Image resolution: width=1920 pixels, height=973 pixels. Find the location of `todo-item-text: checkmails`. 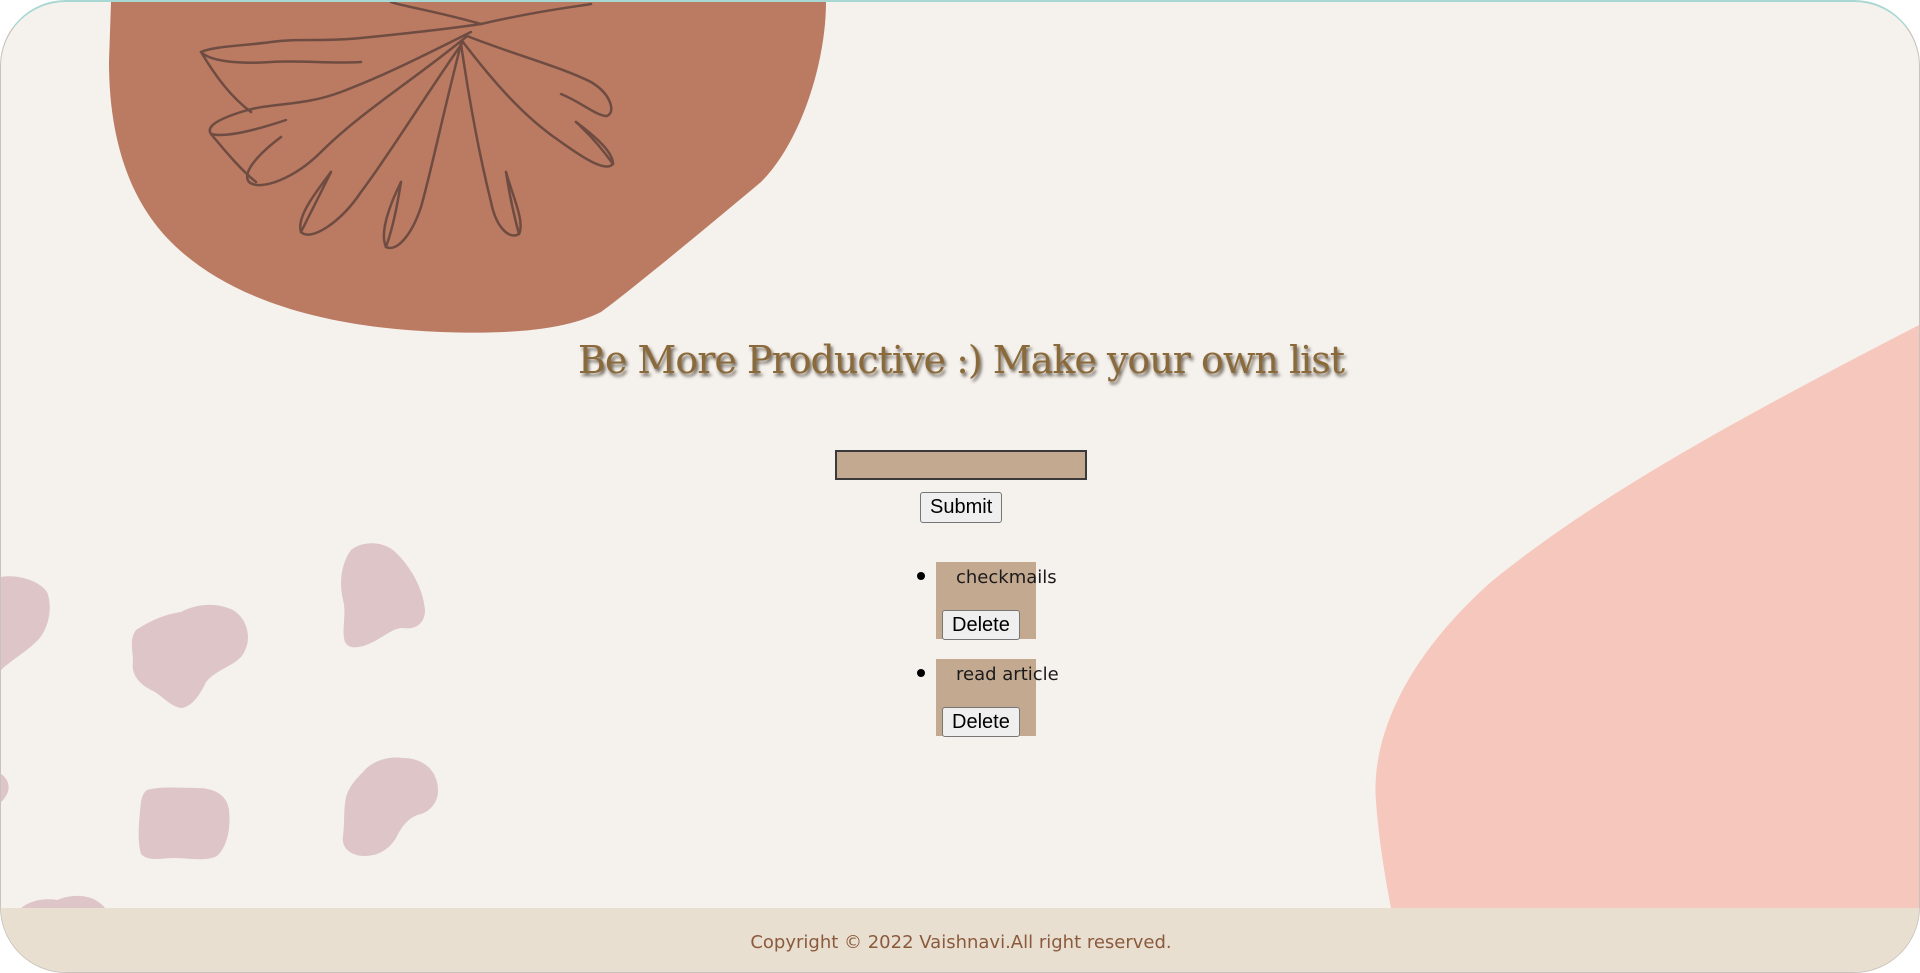

todo-item-text: checkmails is located at coordinates (1006, 577).